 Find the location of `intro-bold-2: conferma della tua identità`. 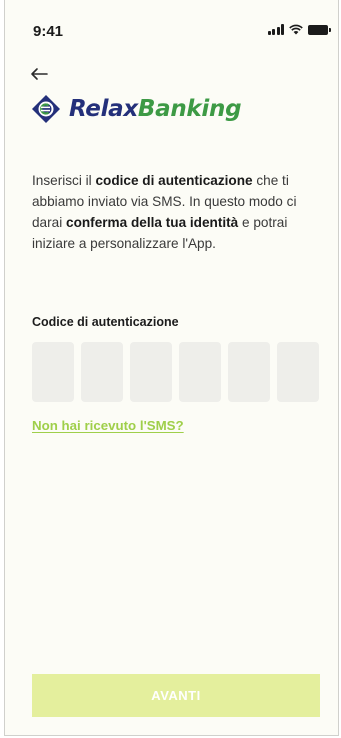

intro-bold-2: conferma della tua identità is located at coordinates (152, 222).